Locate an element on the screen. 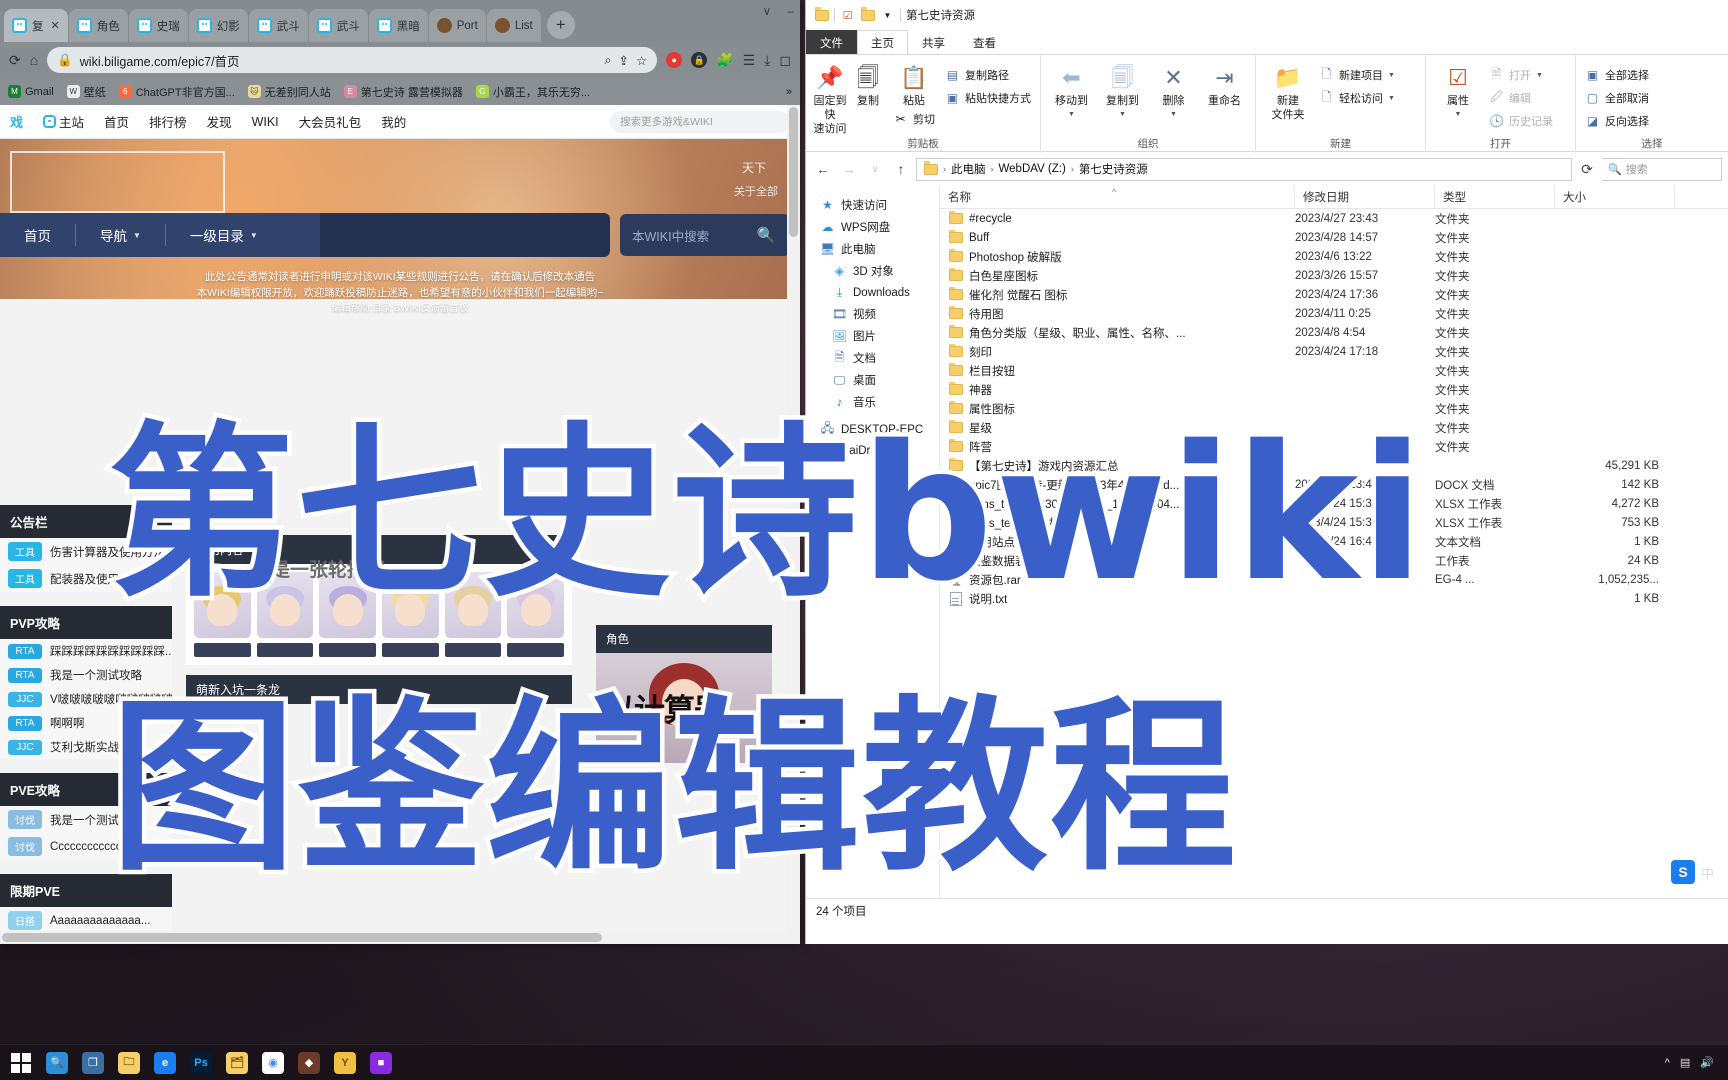 Image resolution: width=1728 pixels, height=1080 pixels. site-nav-item-home: 首页 is located at coordinates (116, 121).